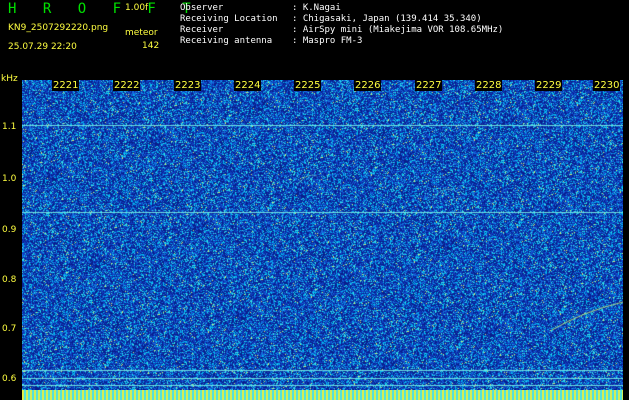 This screenshot has width=629, height=400. Describe the element at coordinates (248, 85) in the screenshot. I see `minute-label: 2224` at that location.